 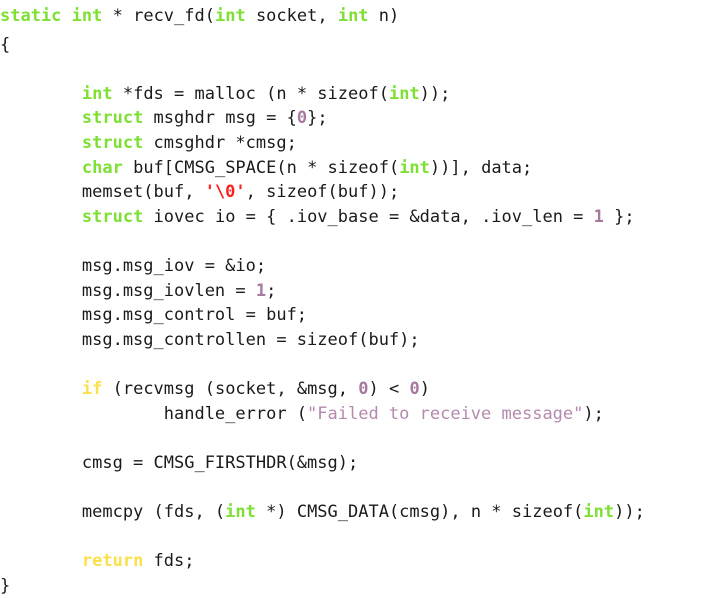 I want to click on code-token-plain: socket,, so click(x=291, y=16).